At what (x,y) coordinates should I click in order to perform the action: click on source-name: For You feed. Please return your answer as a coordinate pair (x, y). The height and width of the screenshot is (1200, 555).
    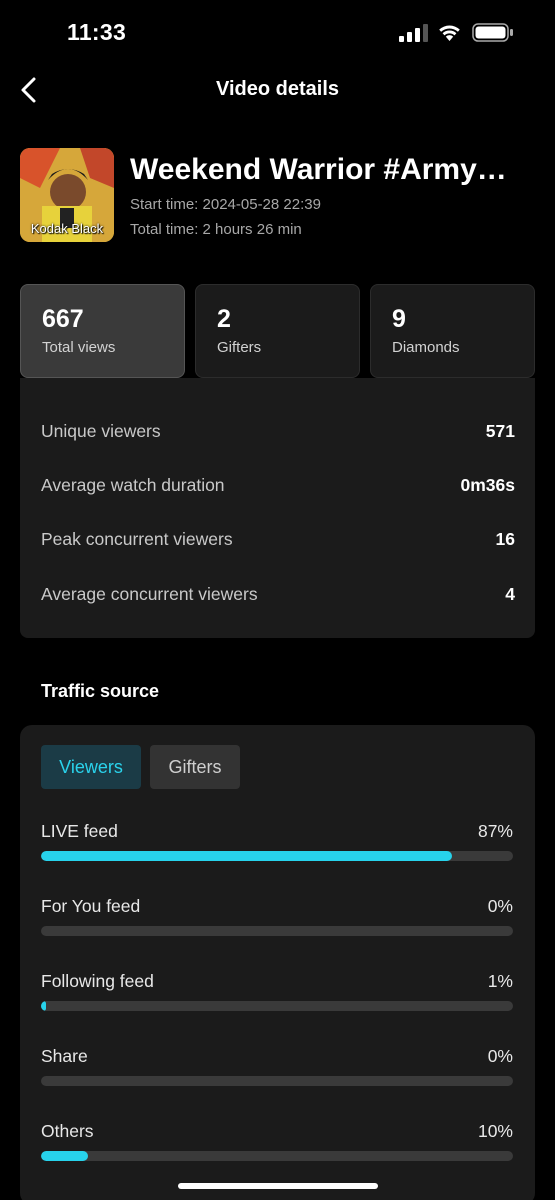
    Looking at the image, I should click on (91, 906).